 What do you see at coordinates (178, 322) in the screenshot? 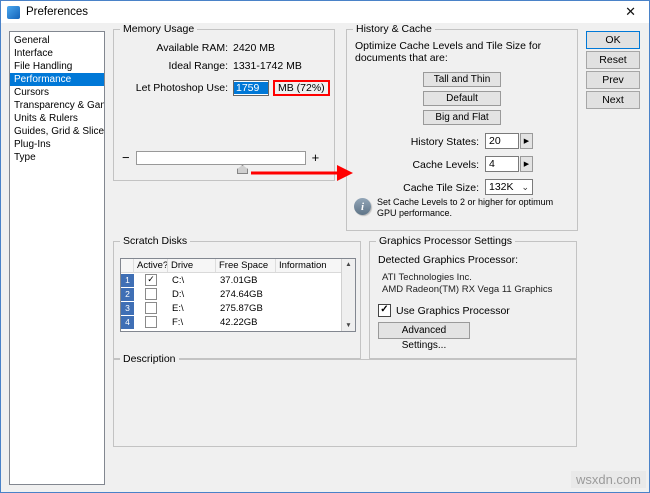
I see `drive-cell: F:\` at bounding box center [178, 322].